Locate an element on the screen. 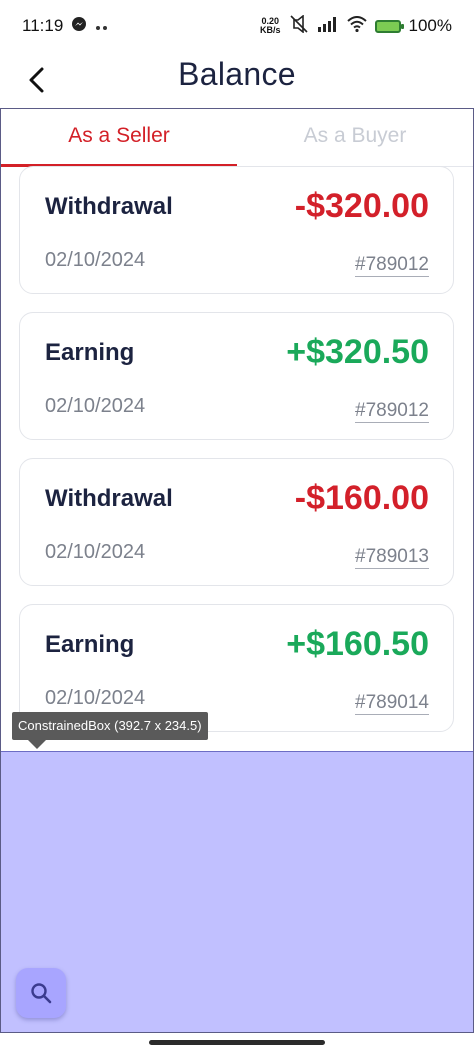 The image size is (474, 1053). messenger-icon is located at coordinates (79, 26).